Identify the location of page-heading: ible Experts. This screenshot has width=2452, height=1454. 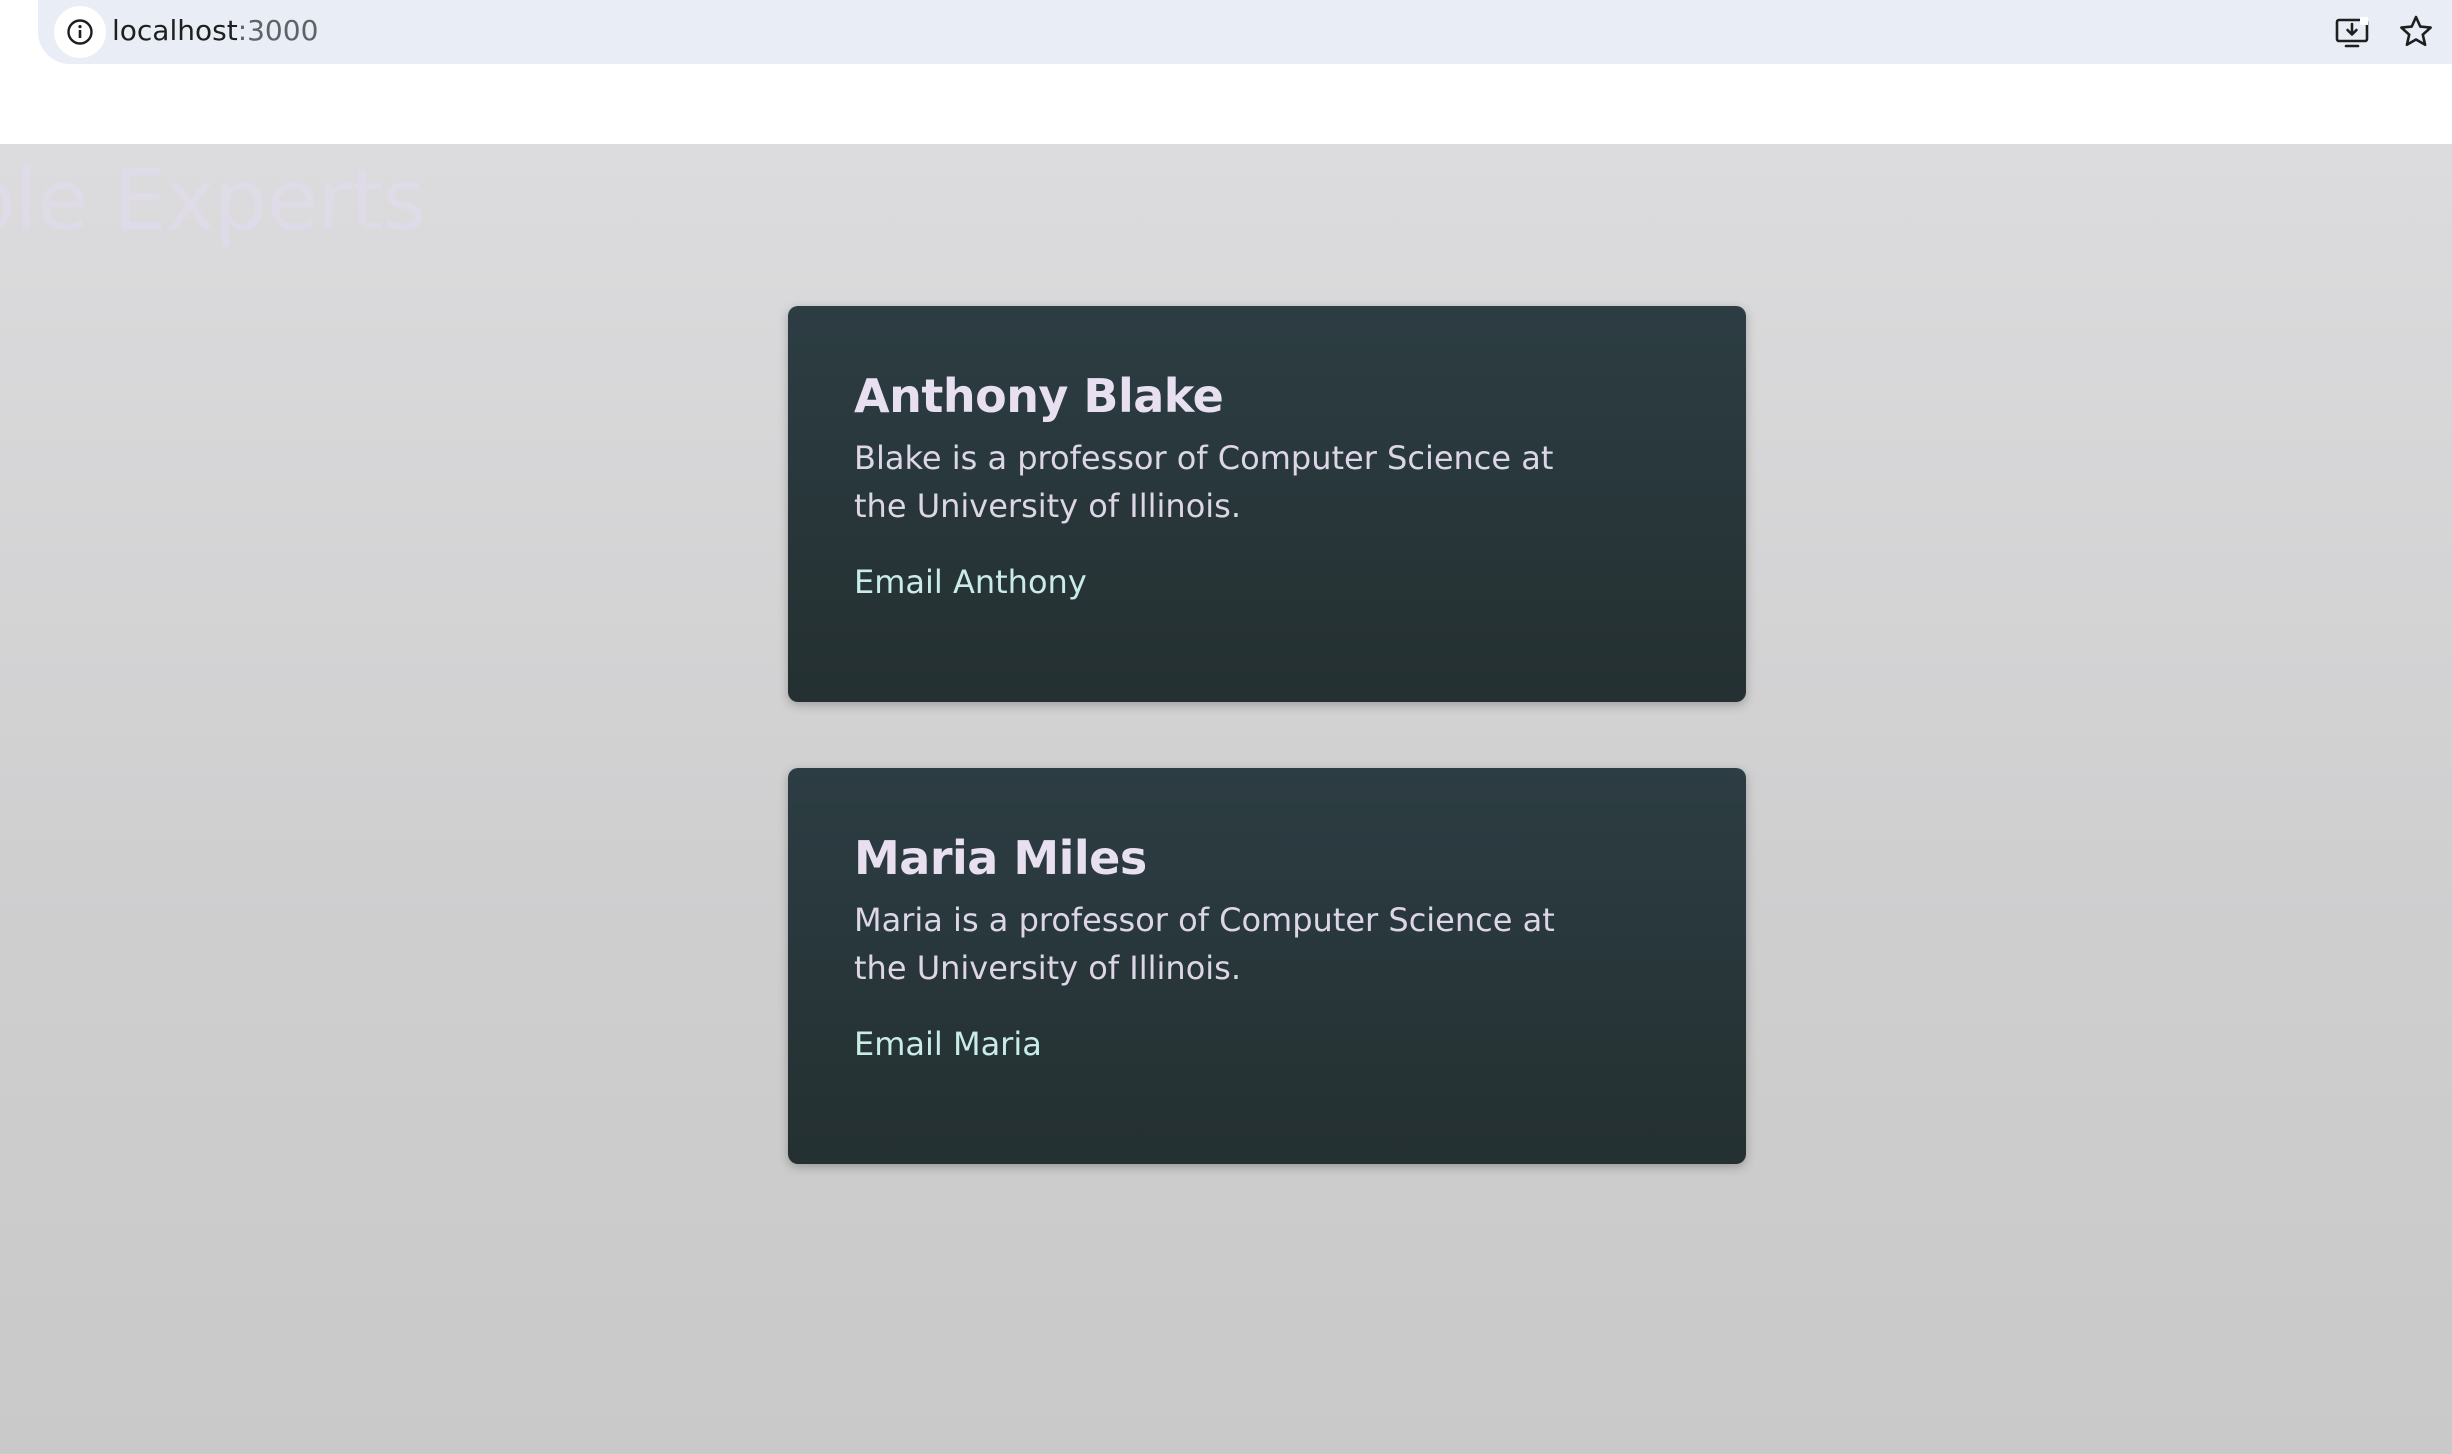
(213, 200).